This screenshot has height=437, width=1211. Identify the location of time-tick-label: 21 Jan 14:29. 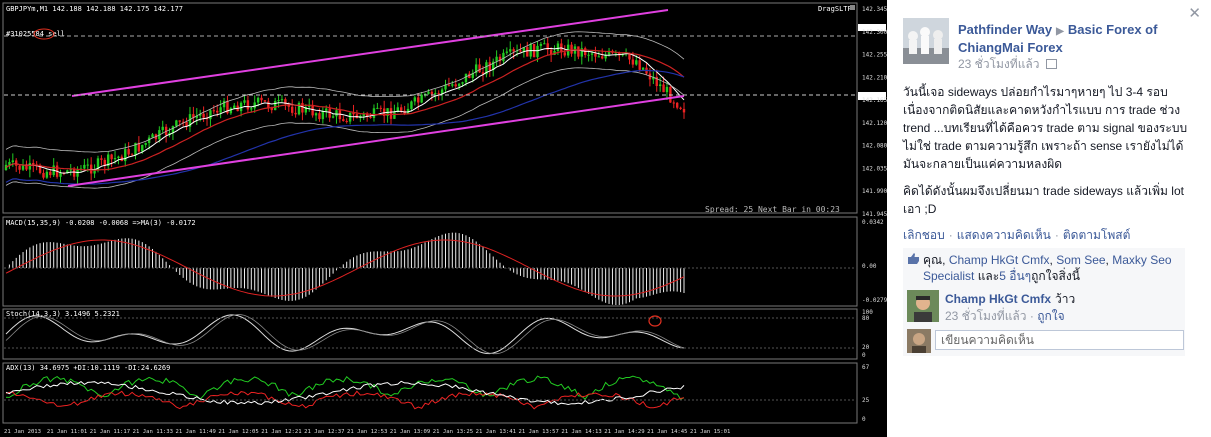
(624, 432).